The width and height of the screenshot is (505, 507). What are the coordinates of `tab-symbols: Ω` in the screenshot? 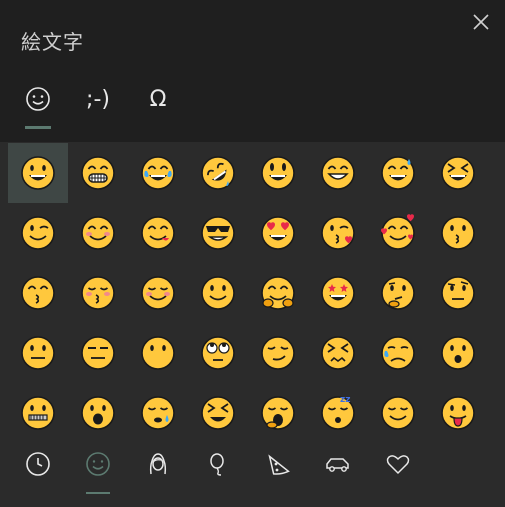 It's located at (158, 104).